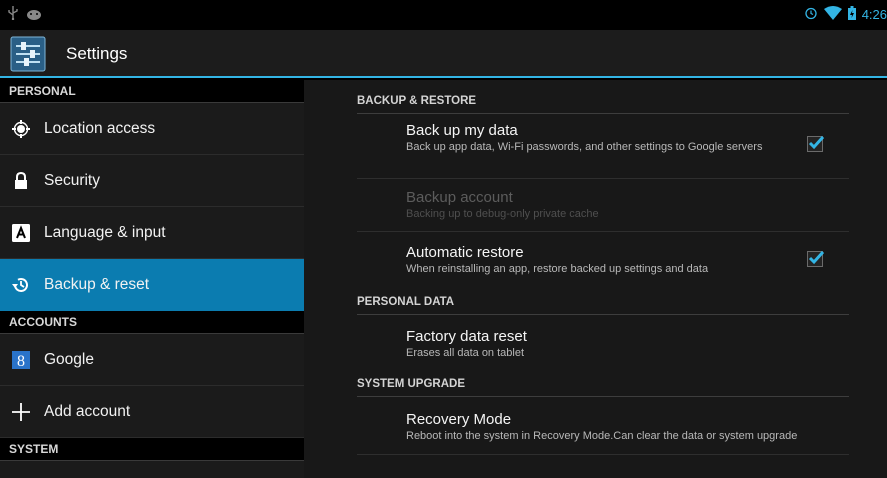 Image resolution: width=887 pixels, height=478 pixels. I want to click on pref-title: Back up my data, so click(462, 130).